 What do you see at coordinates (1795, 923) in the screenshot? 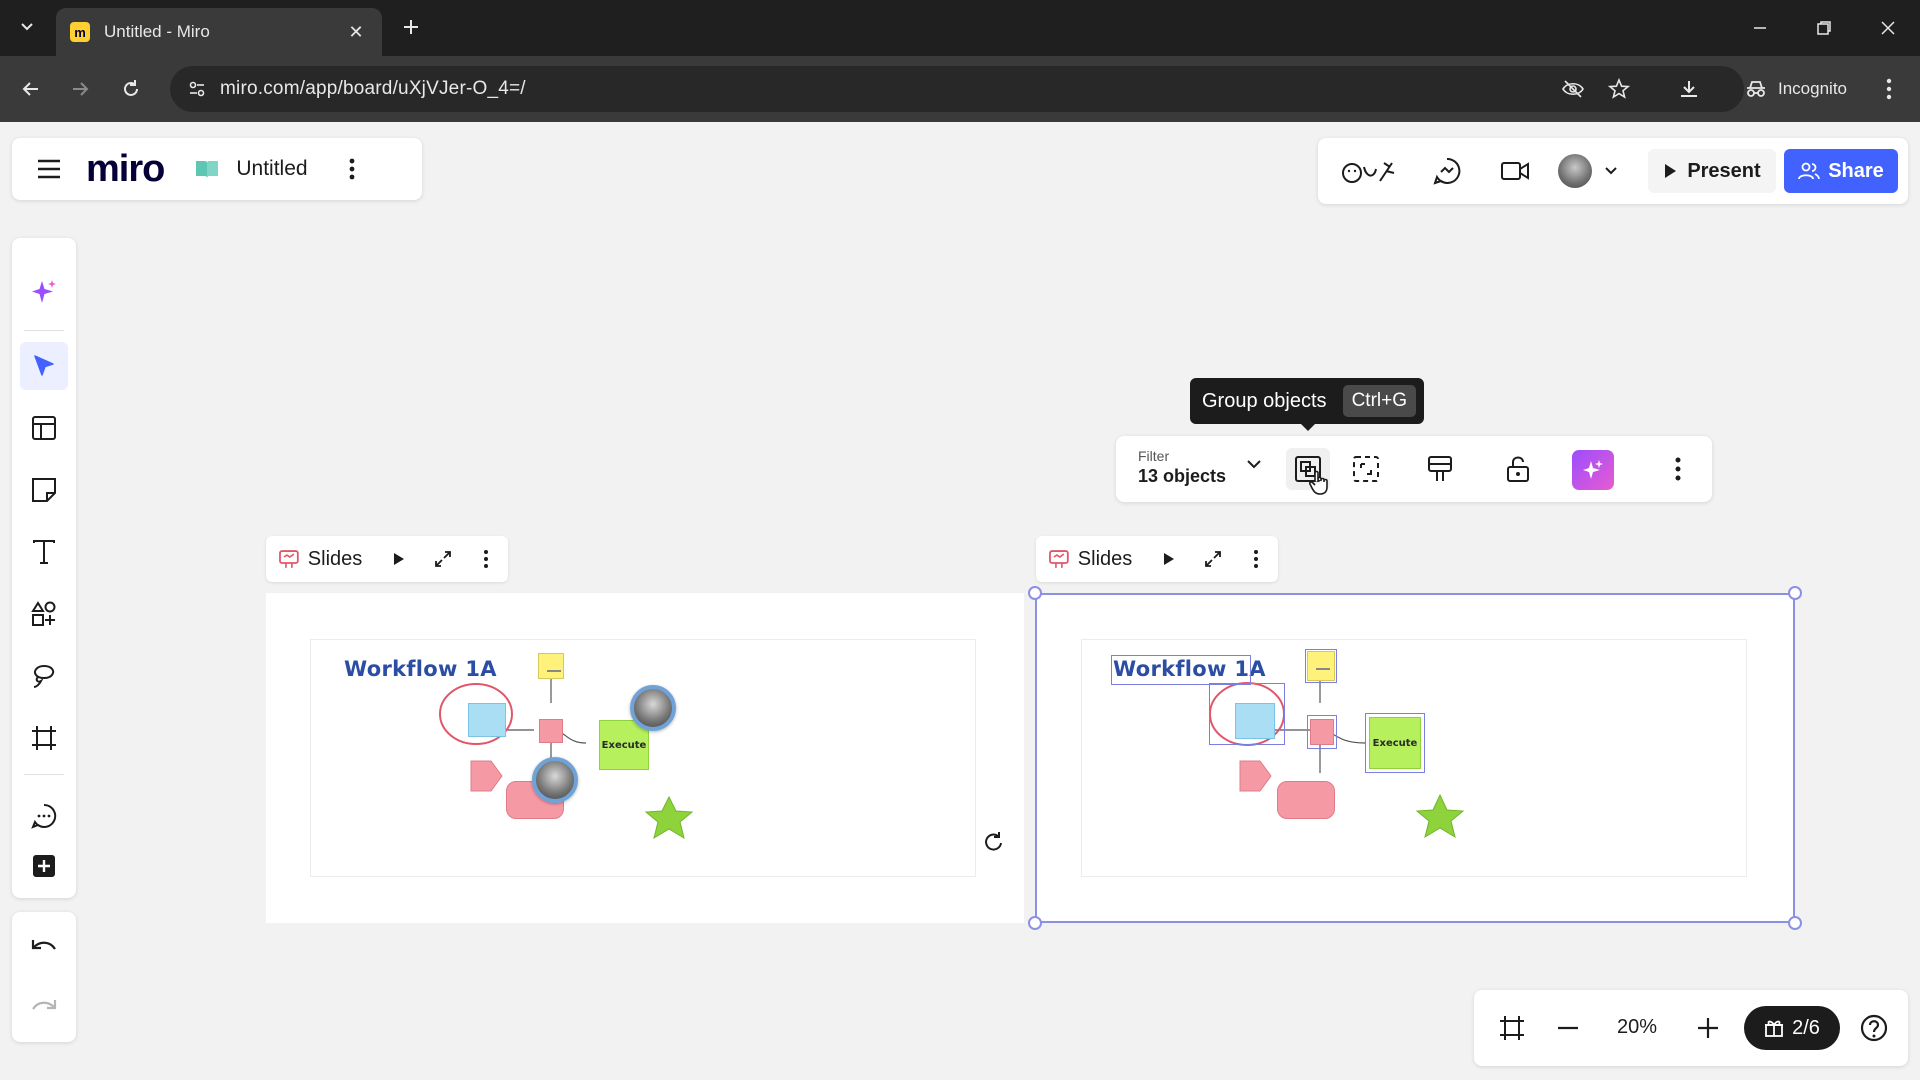
I see `resize-handle-bottom-right` at bounding box center [1795, 923].